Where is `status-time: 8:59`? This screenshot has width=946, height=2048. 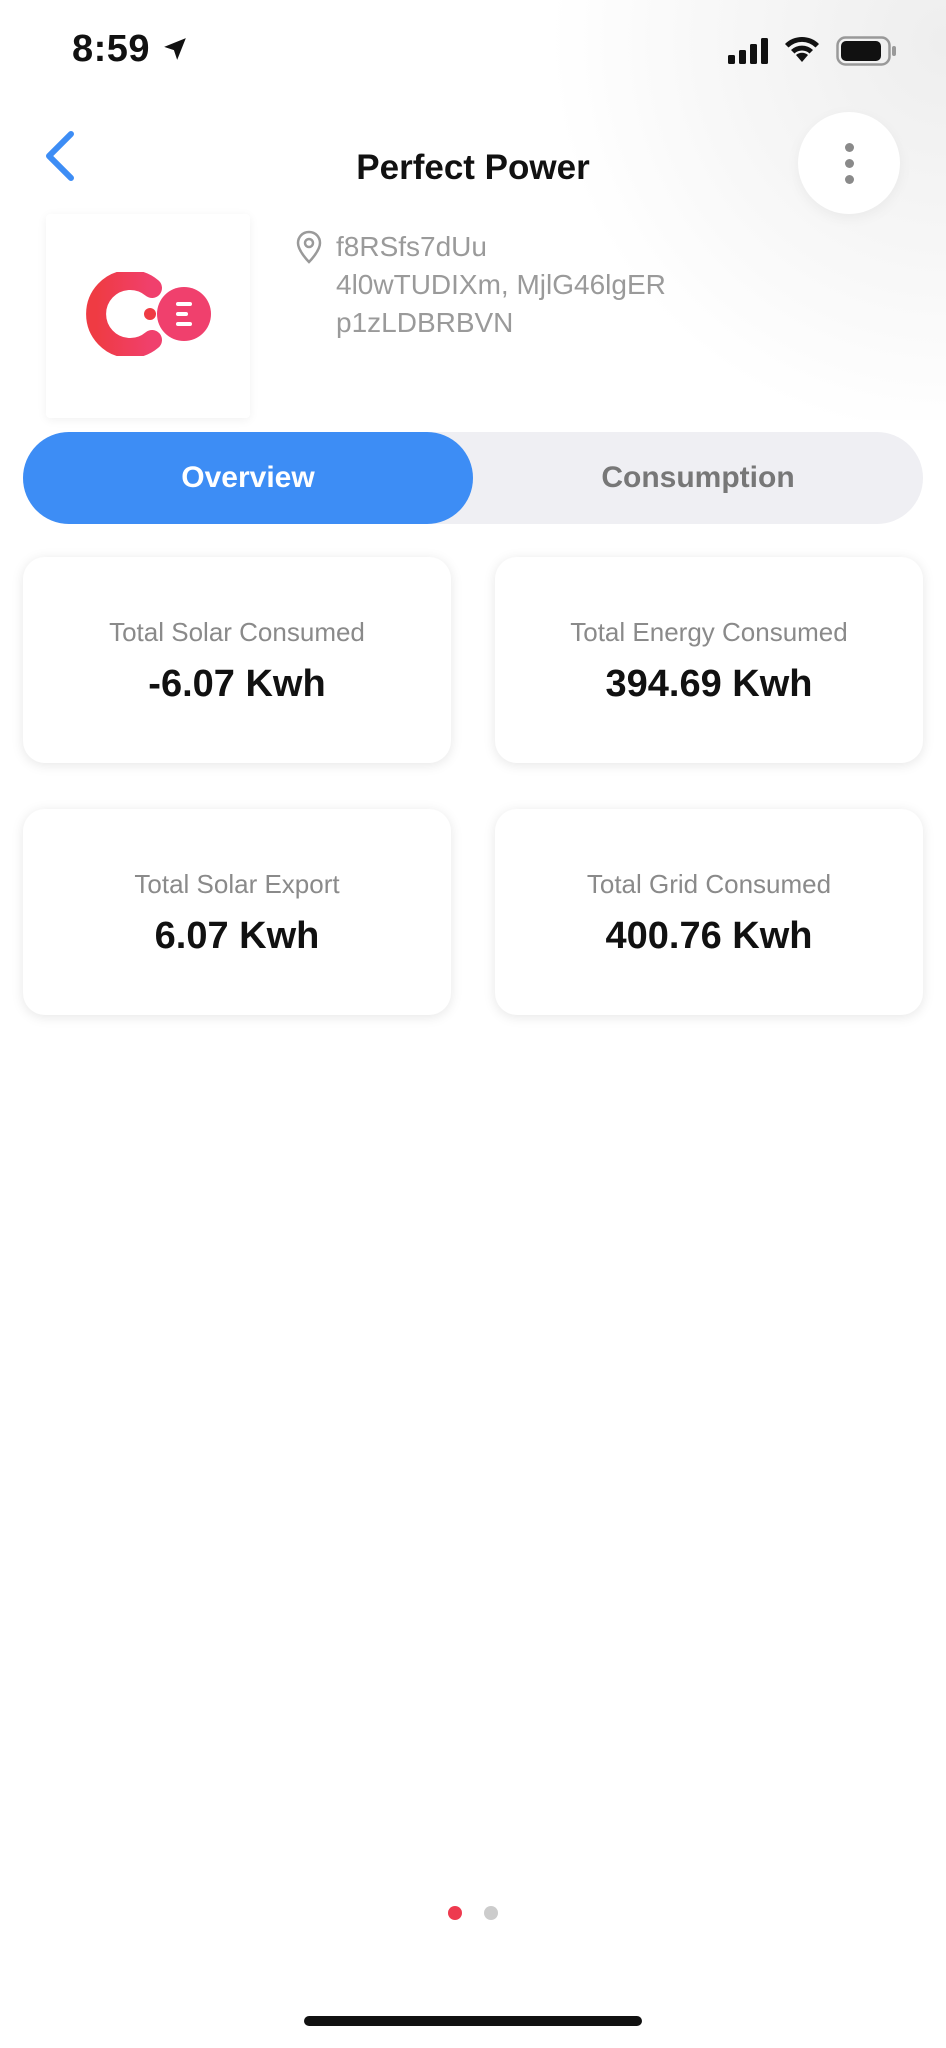 status-time: 8:59 is located at coordinates (111, 49).